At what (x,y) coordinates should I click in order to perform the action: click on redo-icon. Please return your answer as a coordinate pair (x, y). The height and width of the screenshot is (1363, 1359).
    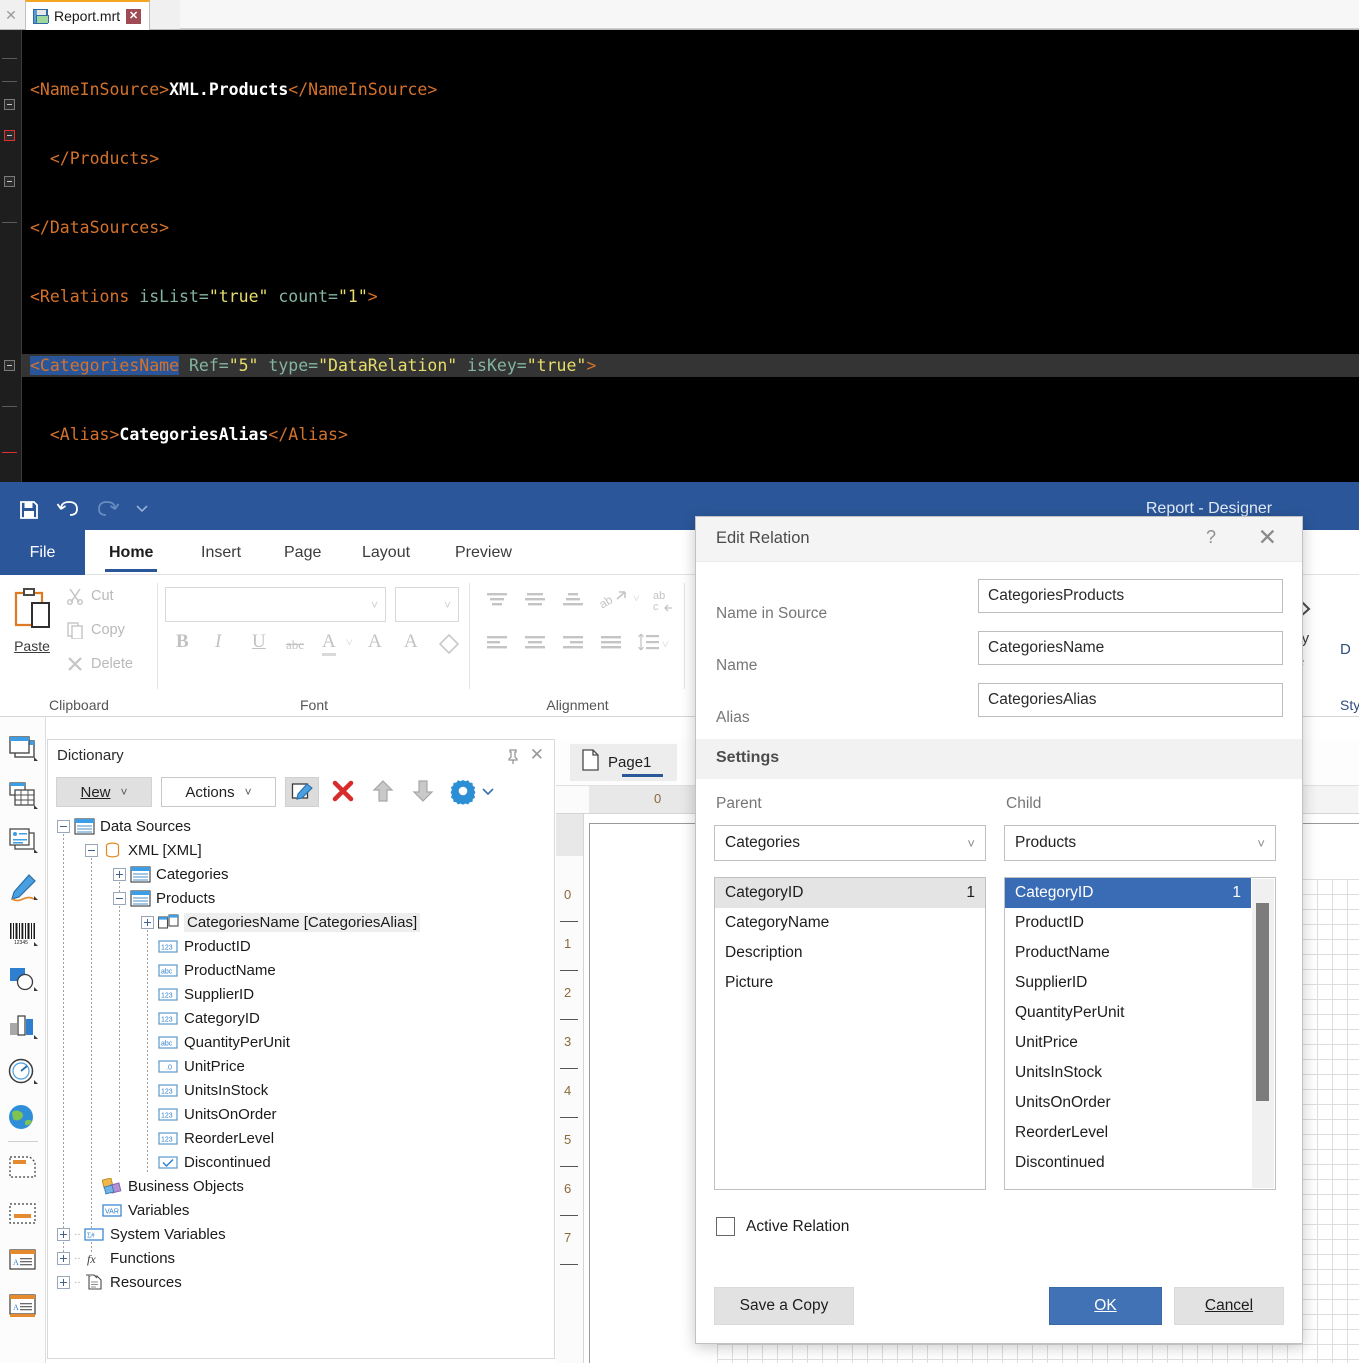
    Looking at the image, I should click on (107, 510).